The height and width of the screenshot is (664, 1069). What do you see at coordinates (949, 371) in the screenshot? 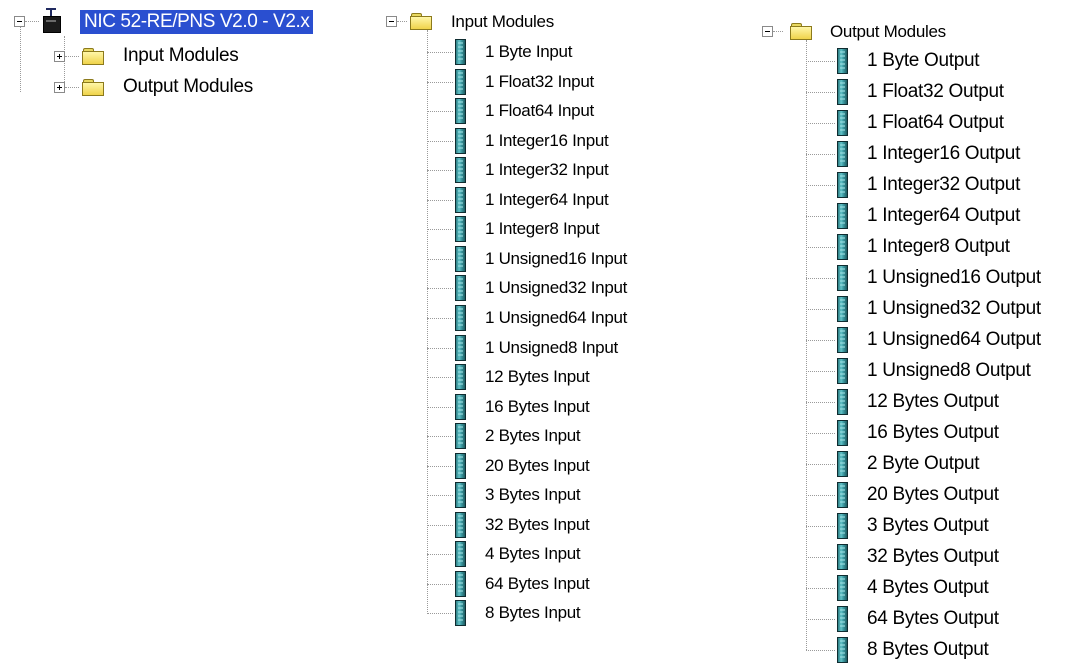
I see `module-item: 1 Unsigned8 Output` at bounding box center [949, 371].